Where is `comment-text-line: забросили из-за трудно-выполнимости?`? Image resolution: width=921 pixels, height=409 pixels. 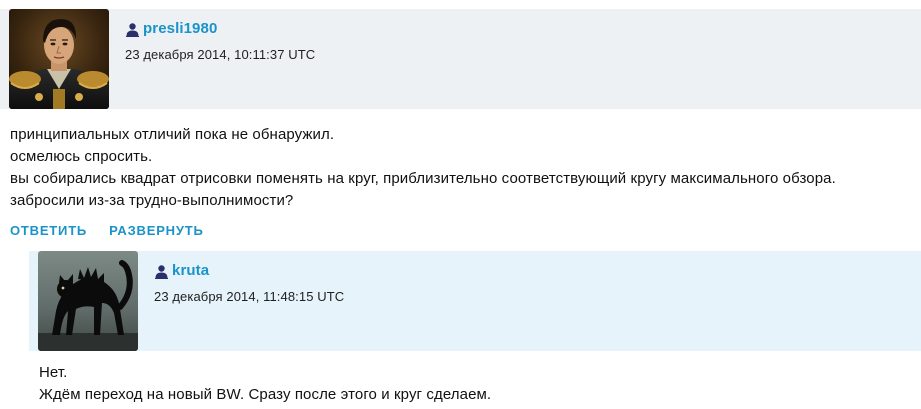
comment-text-line: забросили из-за трудно-выполнимости? is located at coordinates (152, 200).